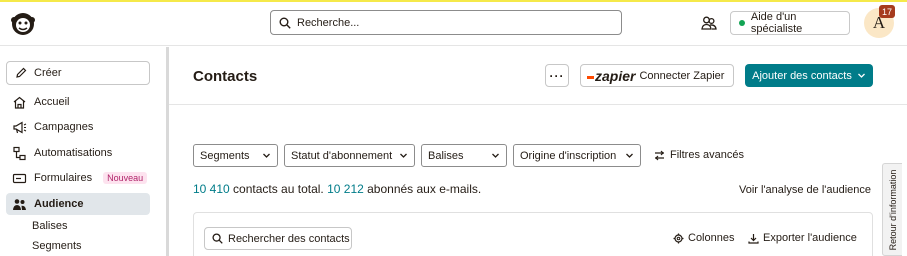 This screenshot has height=256, width=907. I want to click on page-title: Contacts, so click(225, 76).